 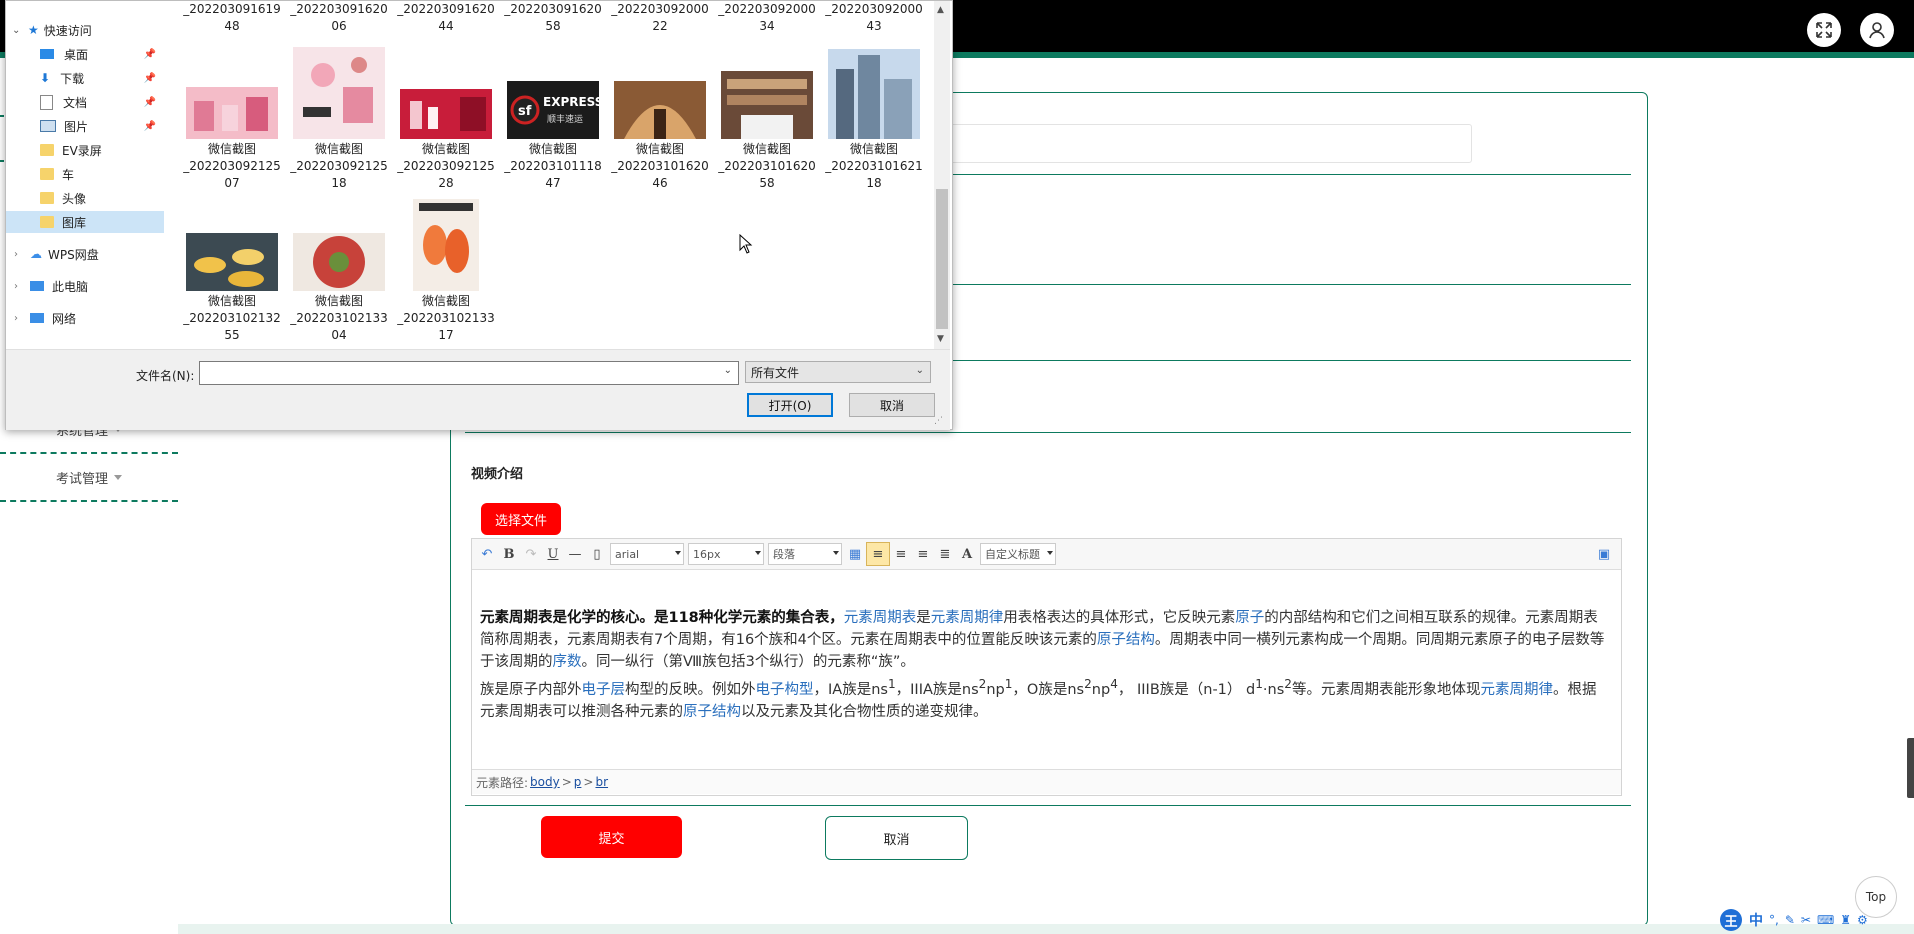 What do you see at coordinates (446, 140) in the screenshot?
I see `file-item: 微信截图 _202203092125 28` at bounding box center [446, 140].